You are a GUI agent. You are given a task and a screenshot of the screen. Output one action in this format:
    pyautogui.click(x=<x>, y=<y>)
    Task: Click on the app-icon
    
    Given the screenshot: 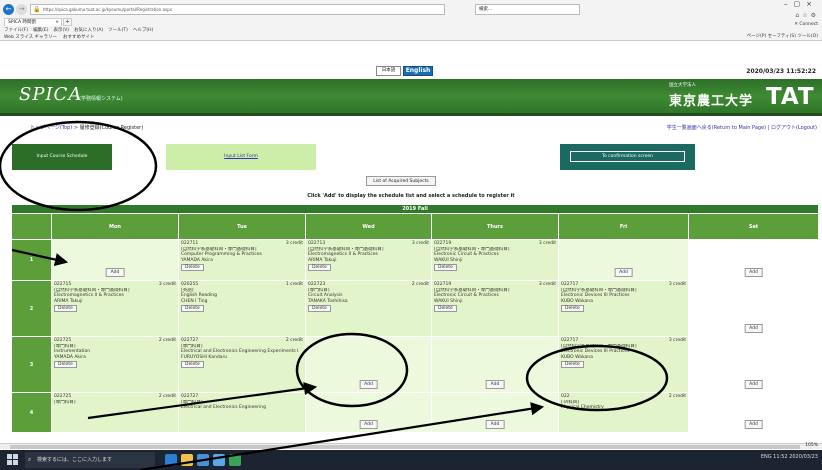 What is the action you would take?
    pyautogui.click(x=235, y=460)
    